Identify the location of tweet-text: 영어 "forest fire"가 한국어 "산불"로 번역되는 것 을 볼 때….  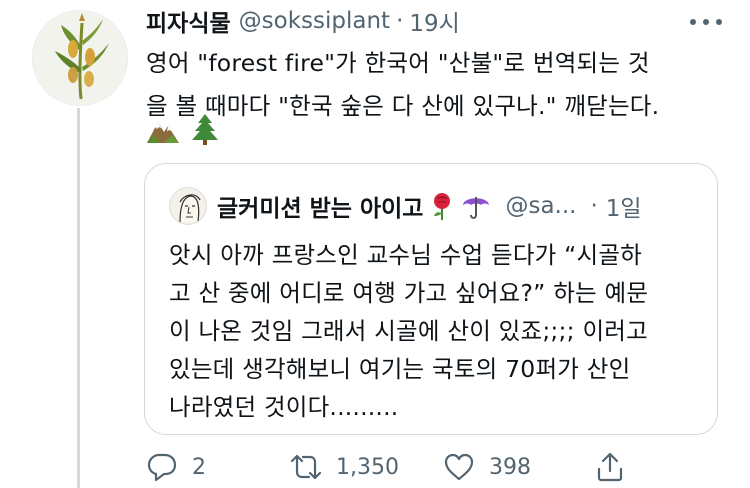
(436, 85).